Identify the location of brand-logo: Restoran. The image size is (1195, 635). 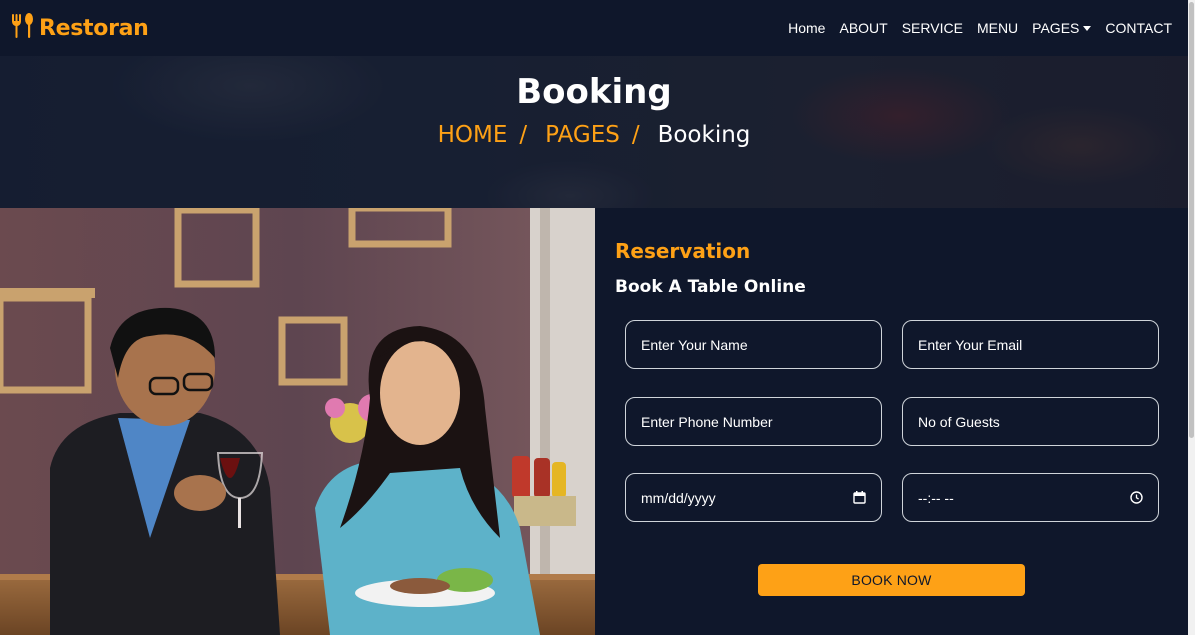
(79, 28).